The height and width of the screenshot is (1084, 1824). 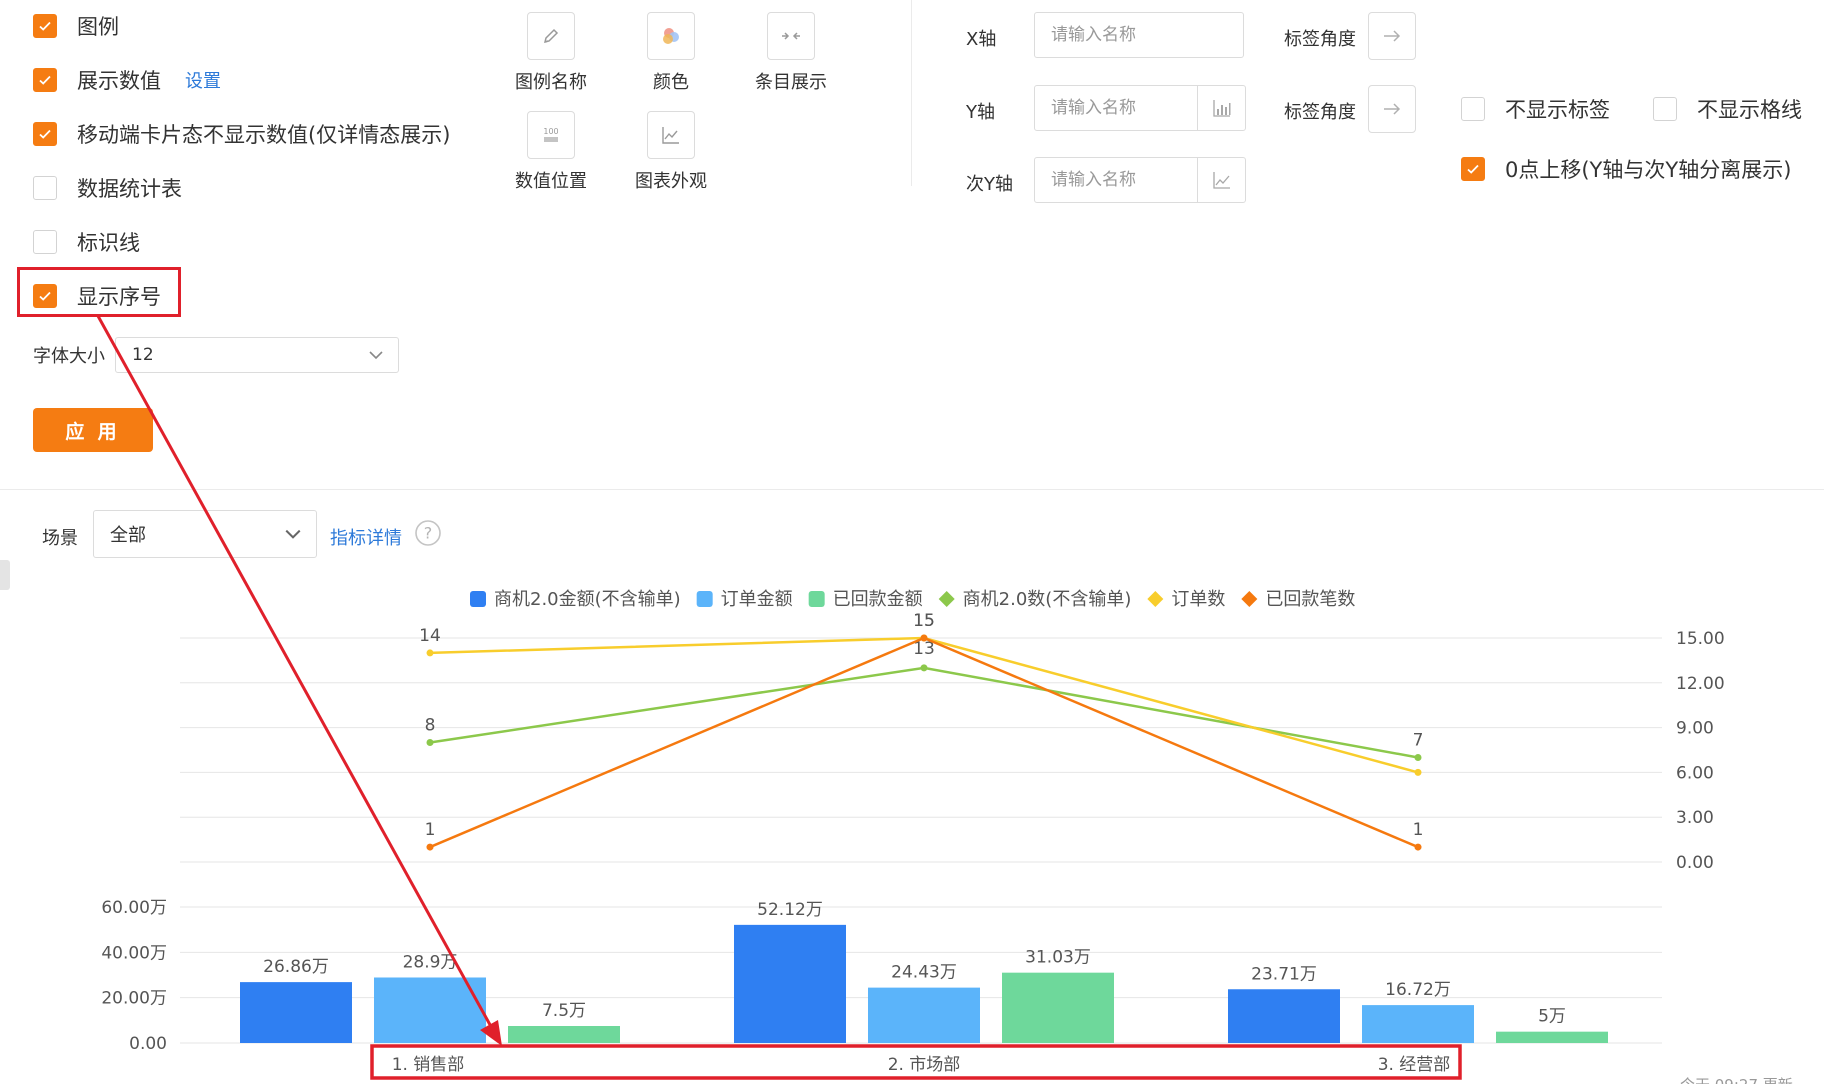 What do you see at coordinates (5, 575) in the screenshot?
I see `panel-resize-handle` at bounding box center [5, 575].